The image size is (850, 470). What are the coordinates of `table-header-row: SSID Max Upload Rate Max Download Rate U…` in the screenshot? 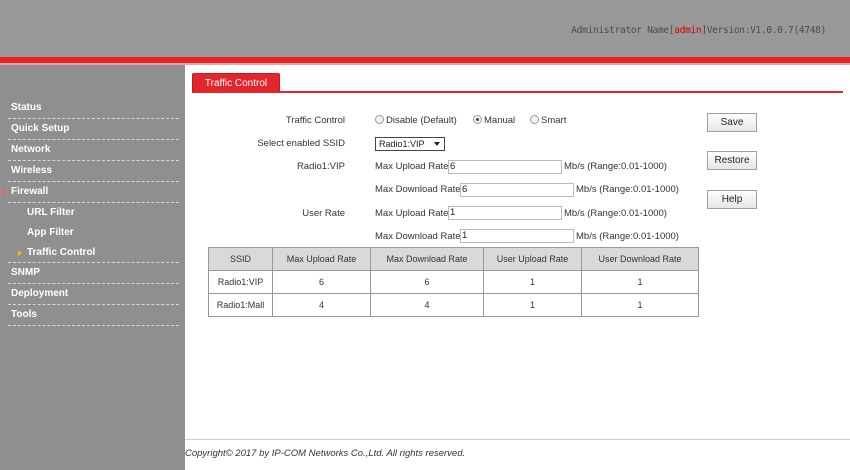 It's located at (453, 259).